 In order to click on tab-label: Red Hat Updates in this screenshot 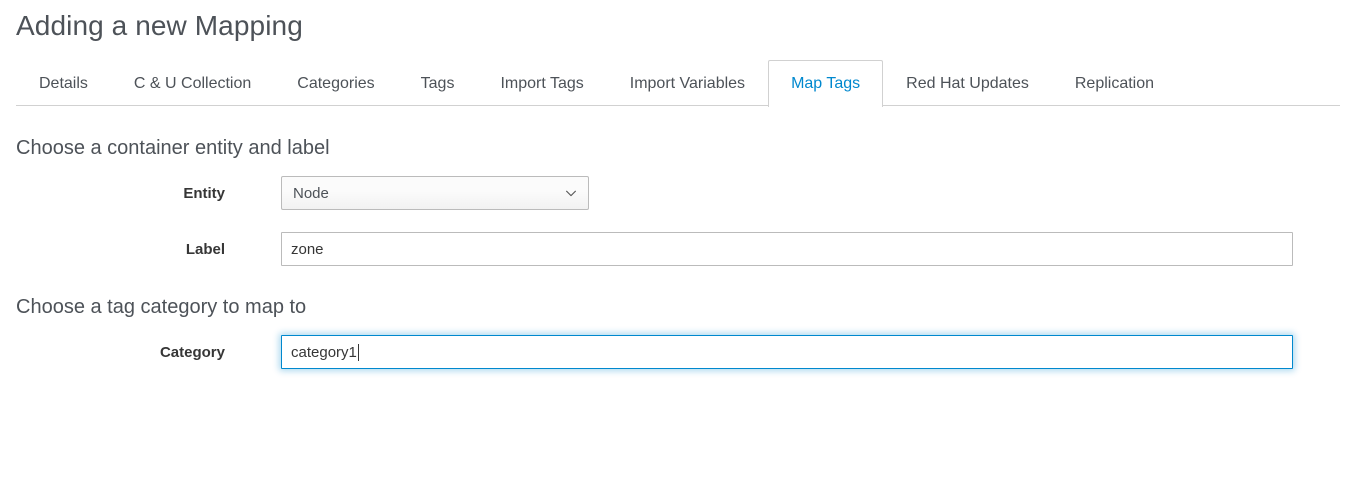, I will do `click(967, 83)`.